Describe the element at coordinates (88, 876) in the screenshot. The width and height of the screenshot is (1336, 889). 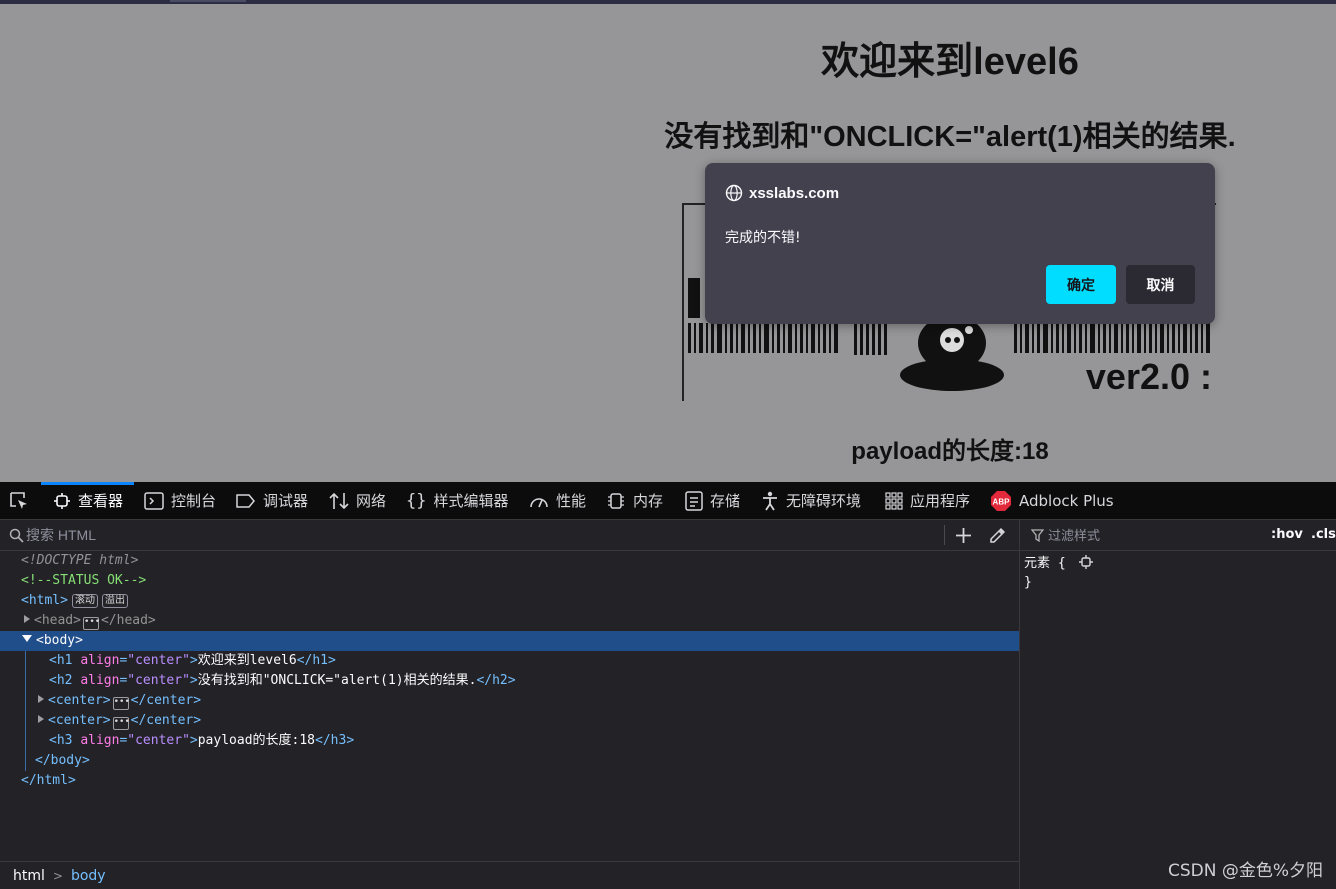
I see `breadcrumb-body: body` at that location.